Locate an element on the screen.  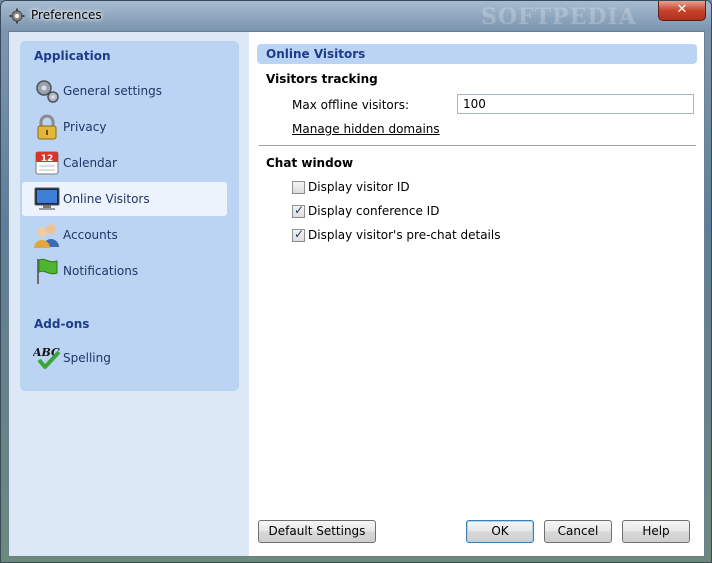
sidebar-item-label: Notifications is located at coordinates (101, 271).